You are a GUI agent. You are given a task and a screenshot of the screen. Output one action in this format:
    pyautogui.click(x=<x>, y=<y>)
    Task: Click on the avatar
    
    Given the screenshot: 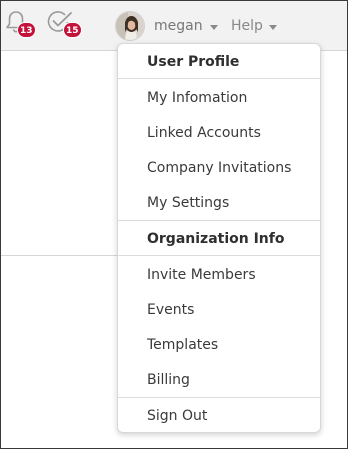 What is the action you would take?
    pyautogui.click(x=130, y=26)
    